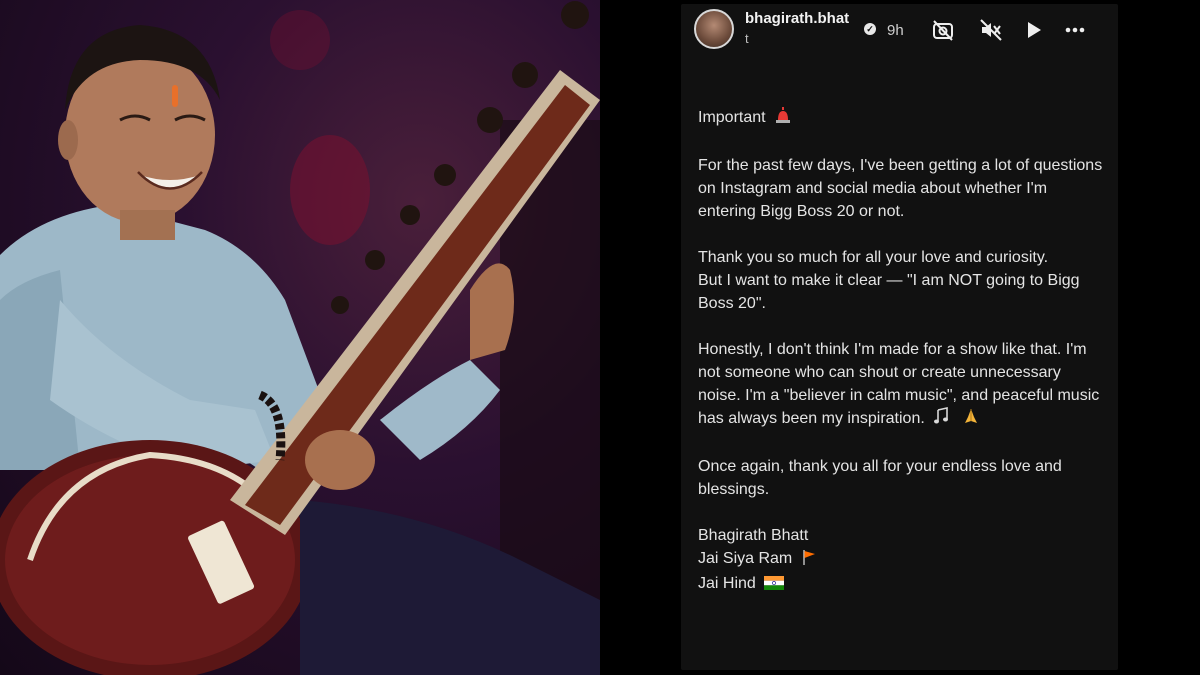 The width and height of the screenshot is (1200, 675). Describe the element at coordinates (903, 559) in the screenshot. I see `signature-line-2: Jai Siya Ram` at that location.